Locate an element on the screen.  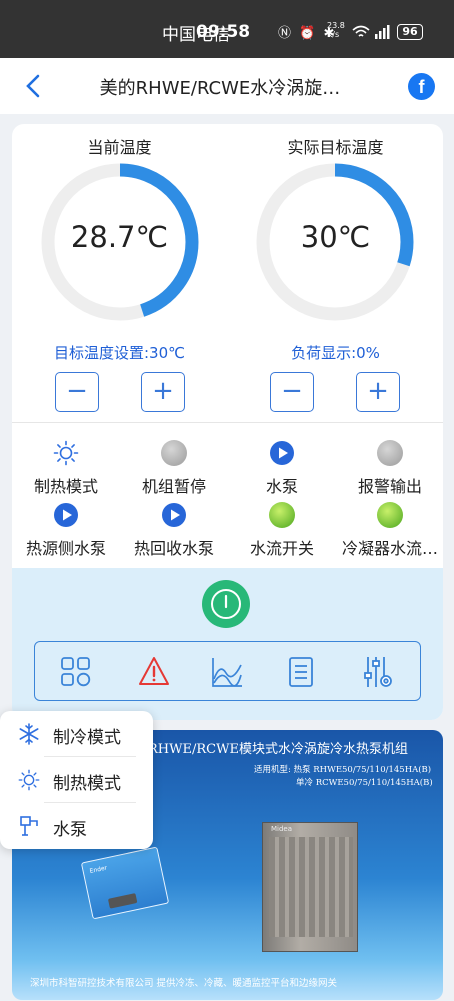
nav-bar: 美的RHWE/RCWE水冷涡旋… f is located at coordinates (227, 86).